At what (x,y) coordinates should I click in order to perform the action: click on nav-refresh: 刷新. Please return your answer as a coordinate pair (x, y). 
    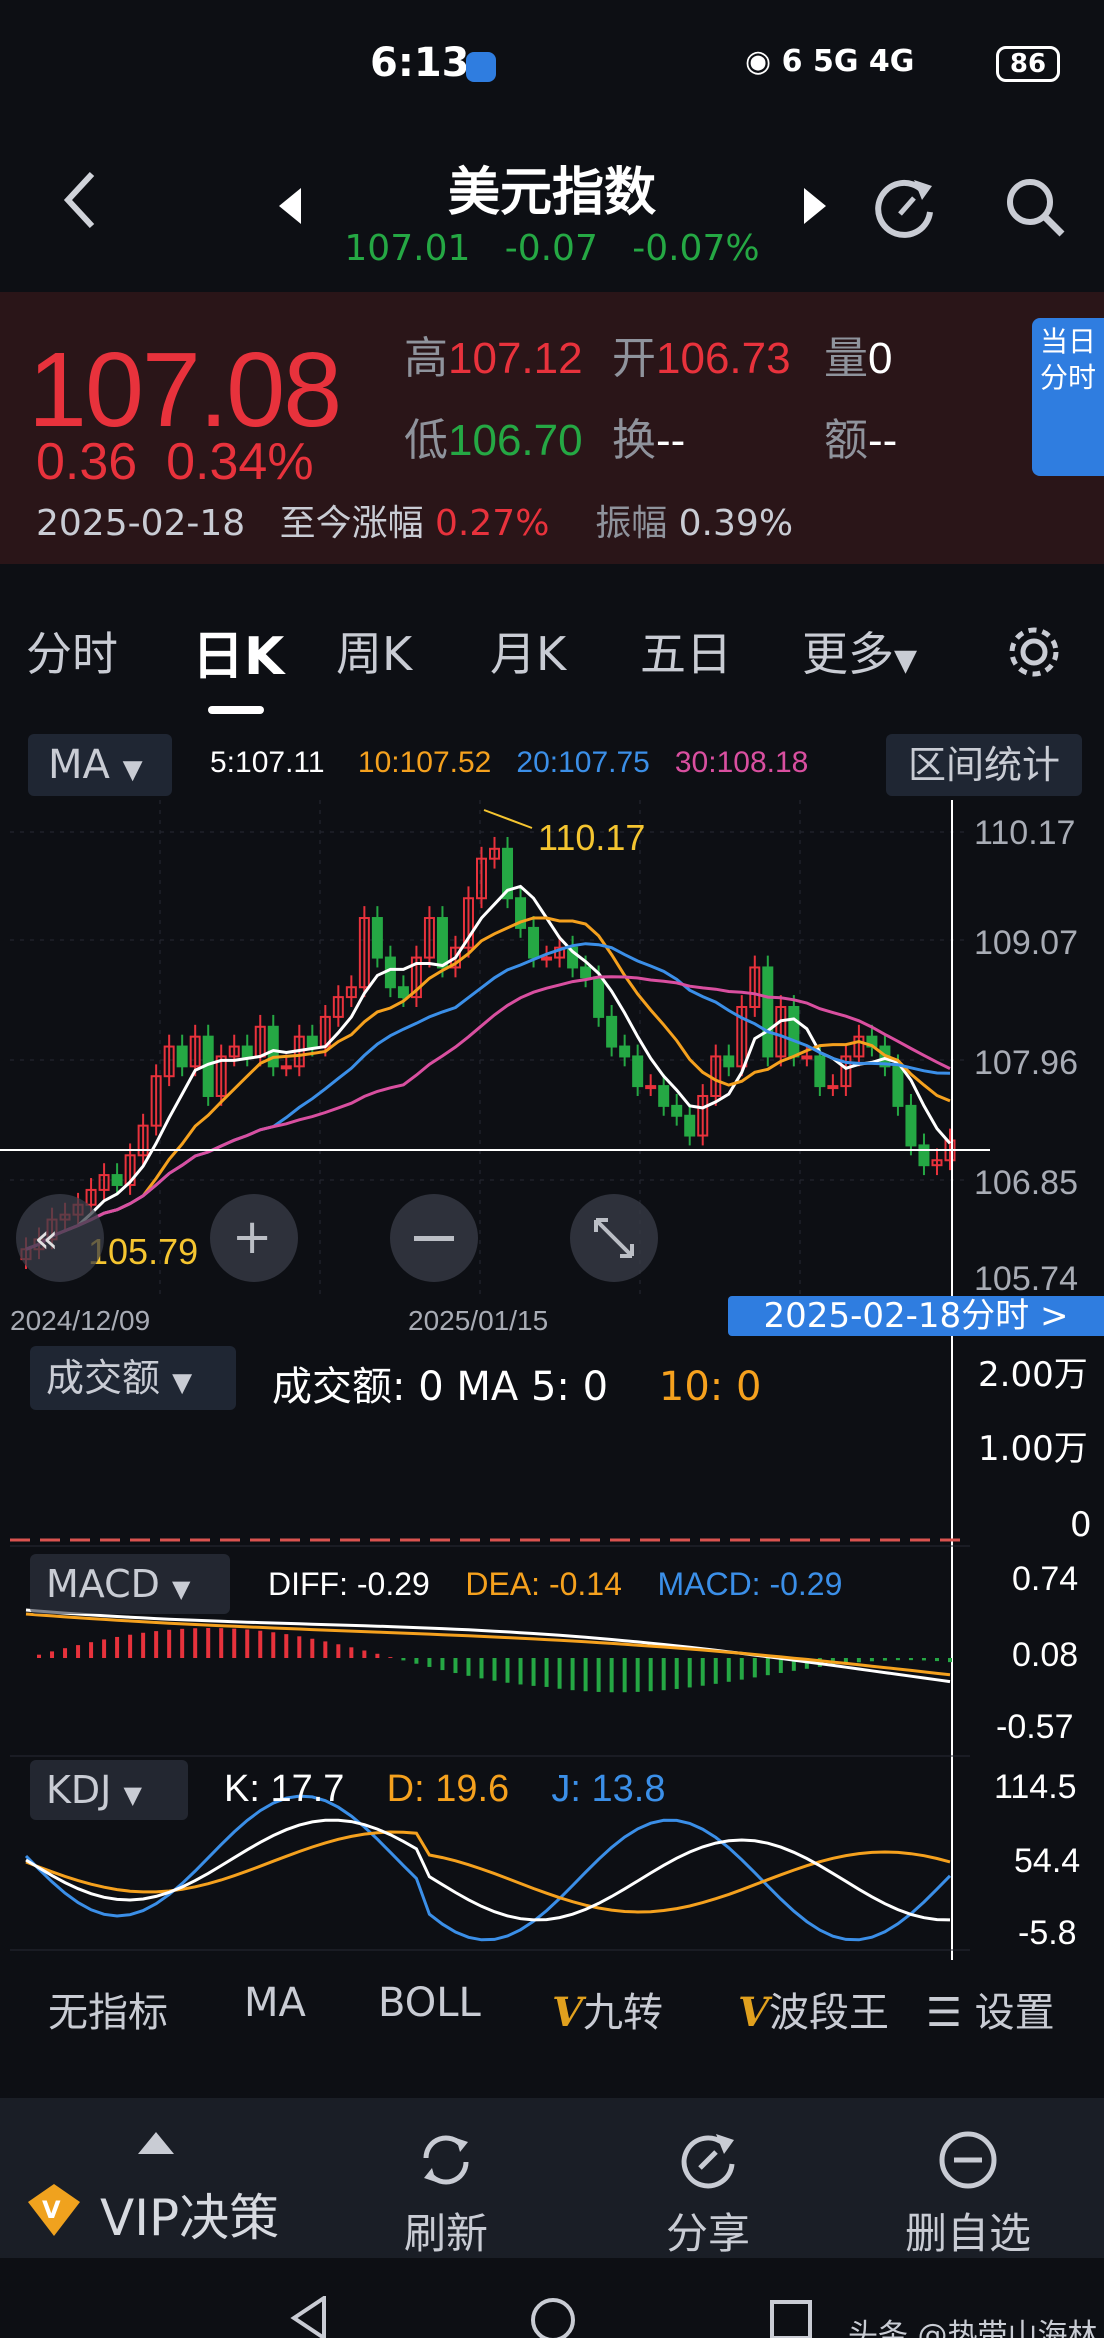
    Looking at the image, I should click on (446, 2194).